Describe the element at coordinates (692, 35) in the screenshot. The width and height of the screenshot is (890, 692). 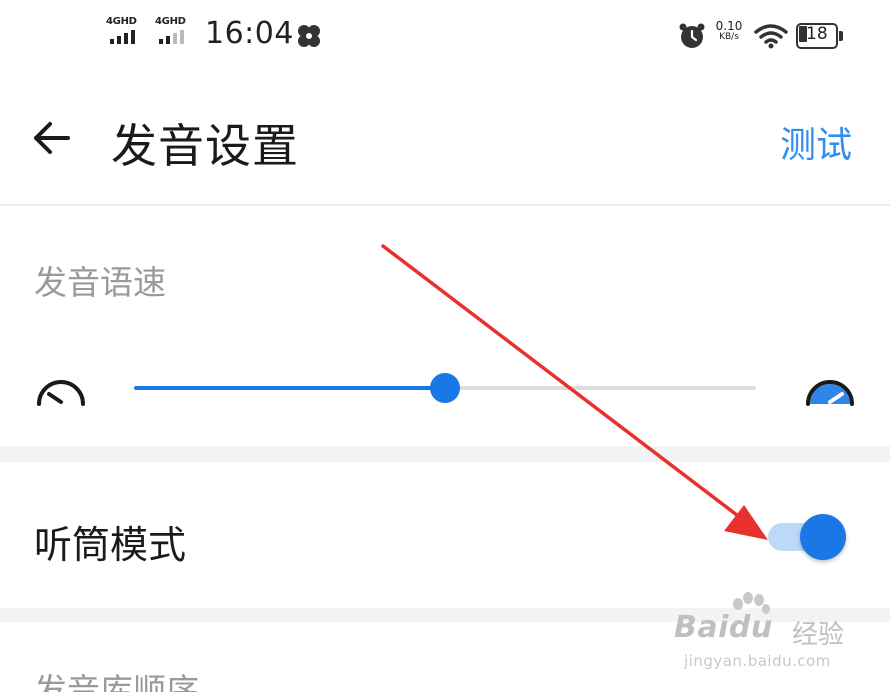
I see `alarm-icon` at that location.